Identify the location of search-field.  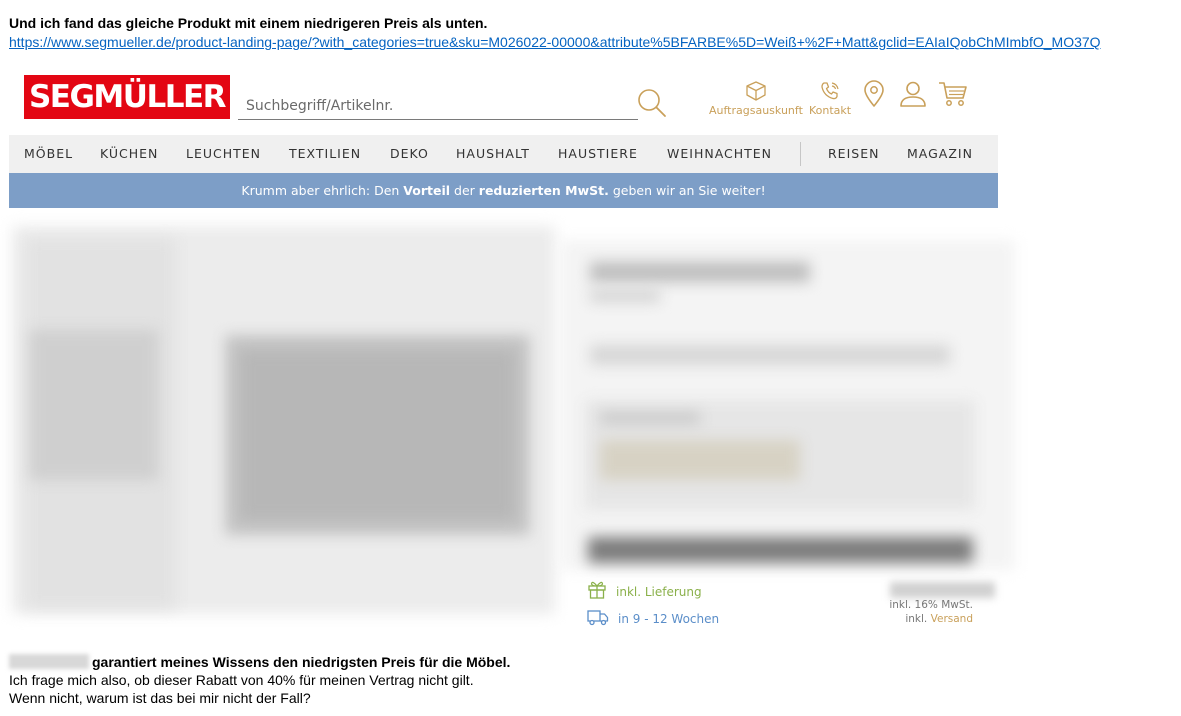
(438, 102).